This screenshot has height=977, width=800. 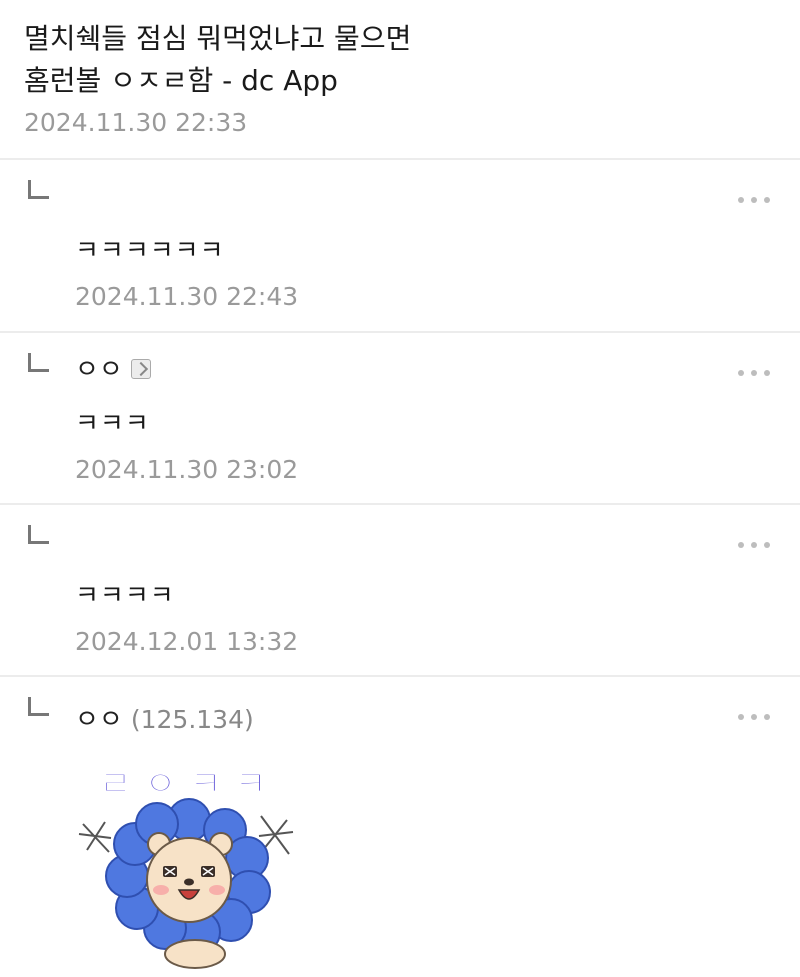 What do you see at coordinates (140, 368) in the screenshot?
I see `fixed-nick-icon` at bounding box center [140, 368].